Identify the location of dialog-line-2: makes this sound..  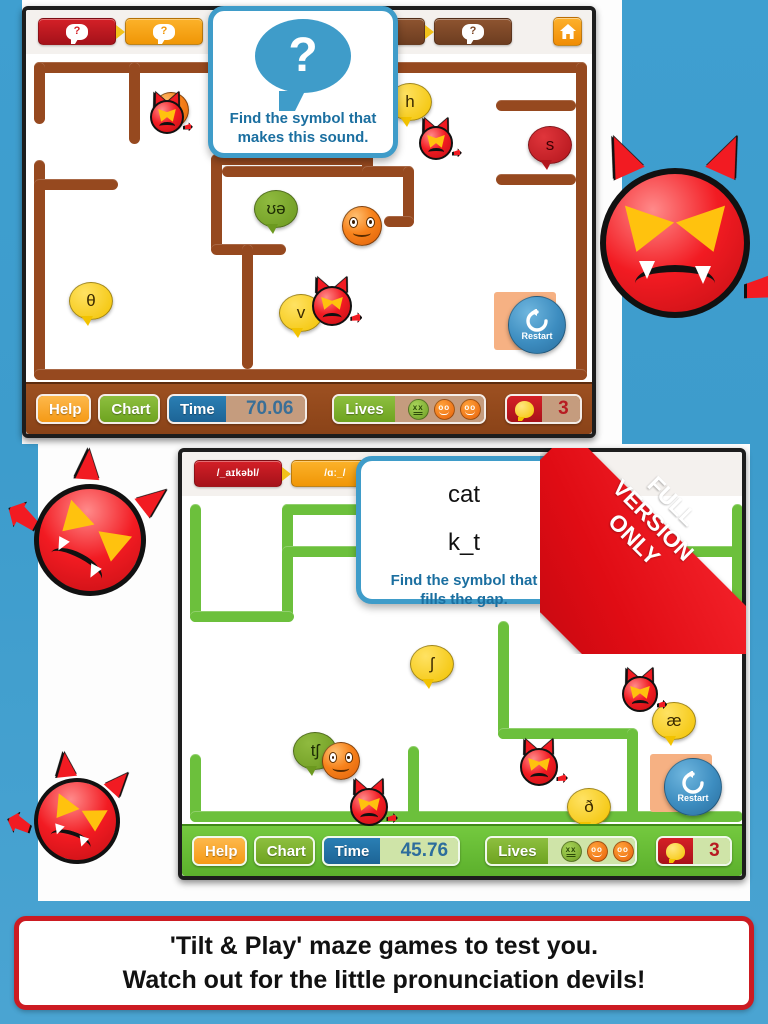
(303, 137).